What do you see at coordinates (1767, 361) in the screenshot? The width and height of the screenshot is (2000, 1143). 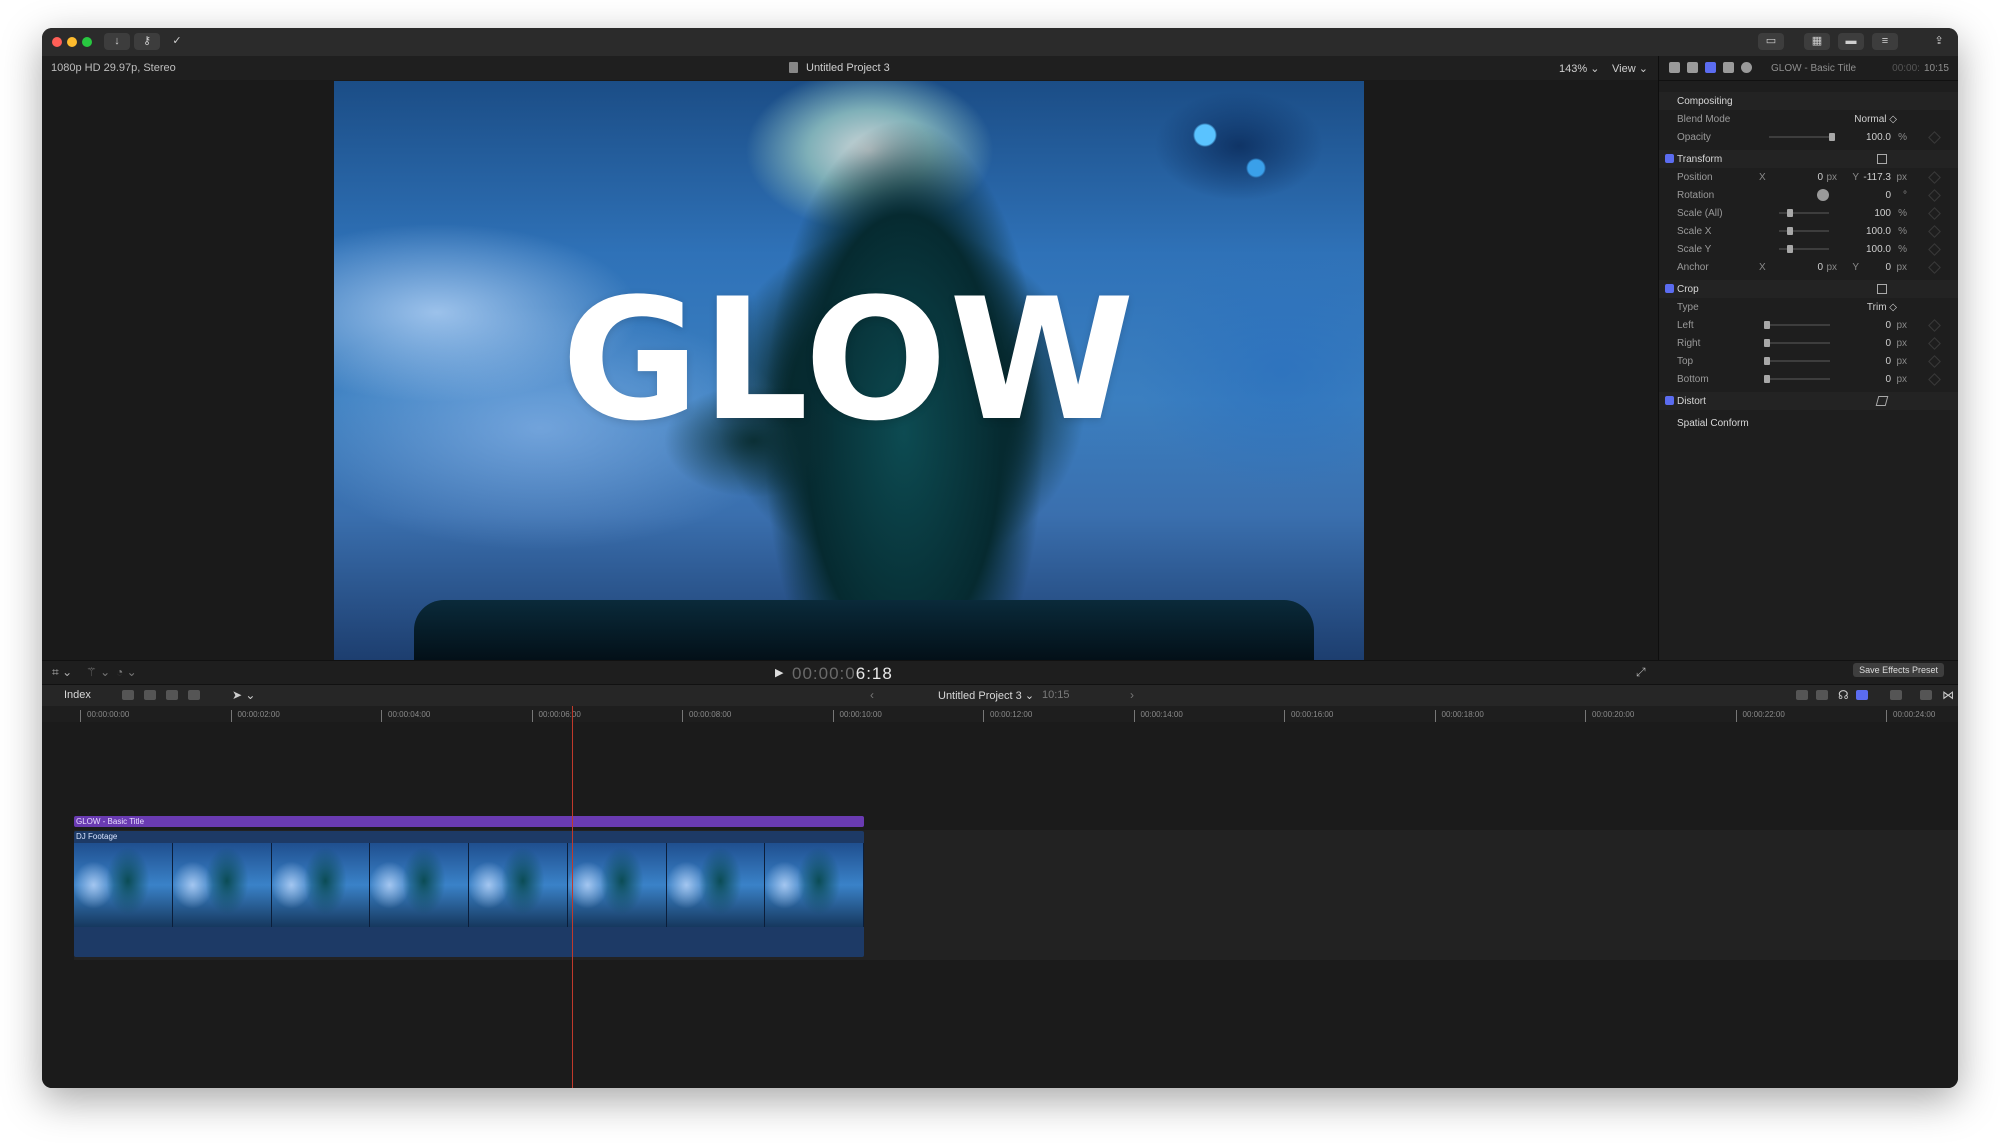 I see `crop-top-slider-knob` at bounding box center [1767, 361].